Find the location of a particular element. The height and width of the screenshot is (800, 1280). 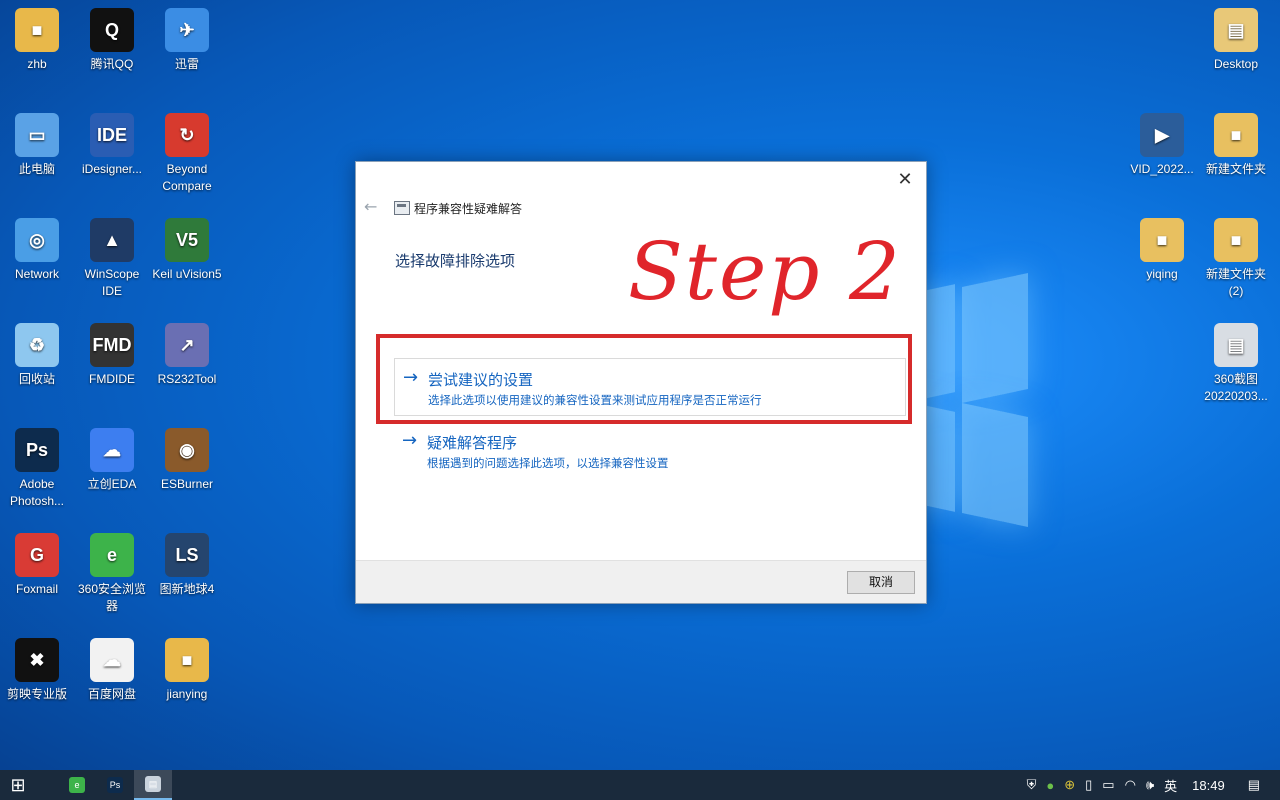

desktop-icon: ◎ Network is located at coordinates (37, 246).